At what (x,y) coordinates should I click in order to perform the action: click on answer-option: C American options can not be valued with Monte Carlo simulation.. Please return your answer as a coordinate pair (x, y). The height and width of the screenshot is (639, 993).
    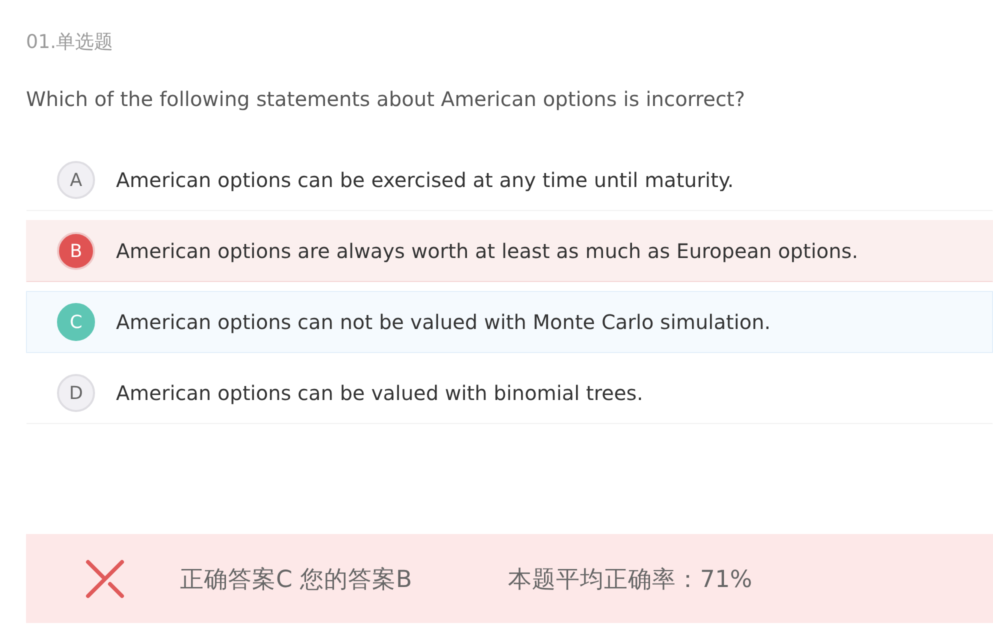
    Looking at the image, I should click on (509, 322).